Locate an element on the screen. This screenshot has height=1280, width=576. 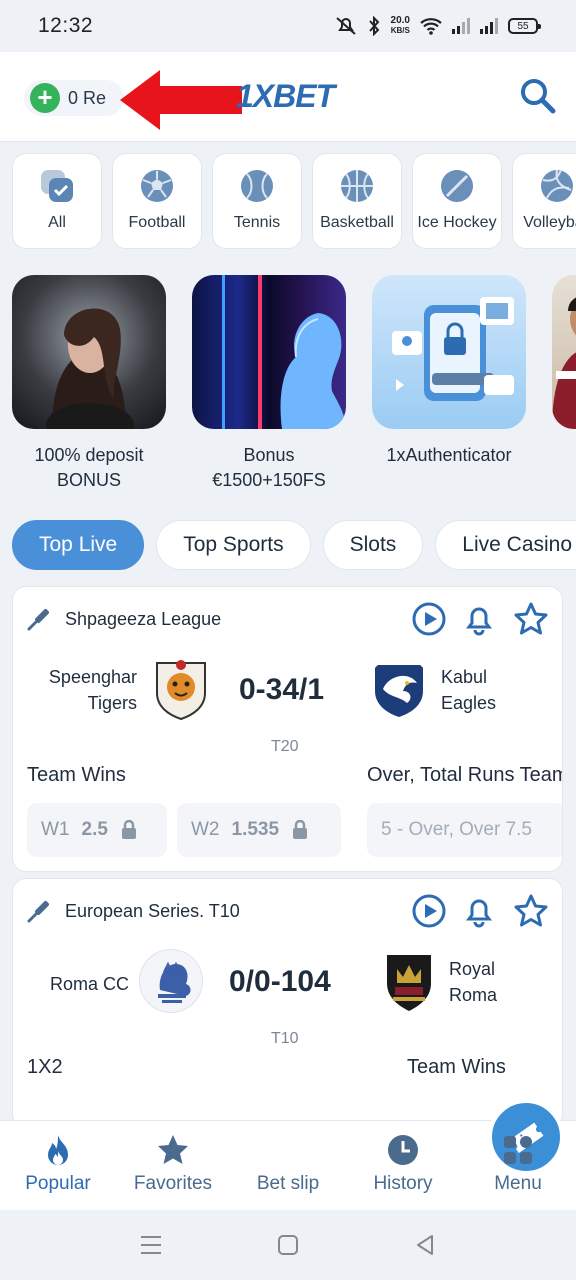
category-label: Ice Hockey is located at coordinates (457, 222).